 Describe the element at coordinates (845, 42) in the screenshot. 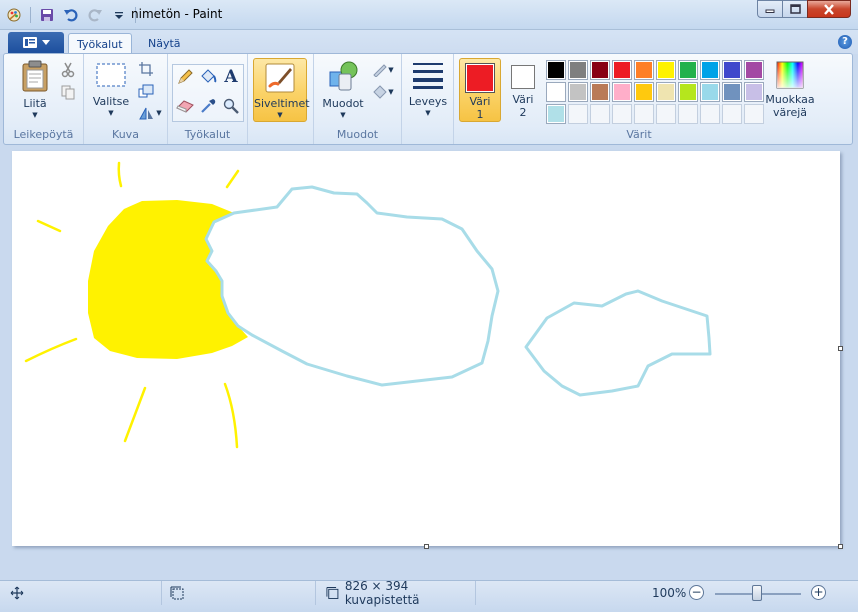

I see `help-icon: ?` at that location.